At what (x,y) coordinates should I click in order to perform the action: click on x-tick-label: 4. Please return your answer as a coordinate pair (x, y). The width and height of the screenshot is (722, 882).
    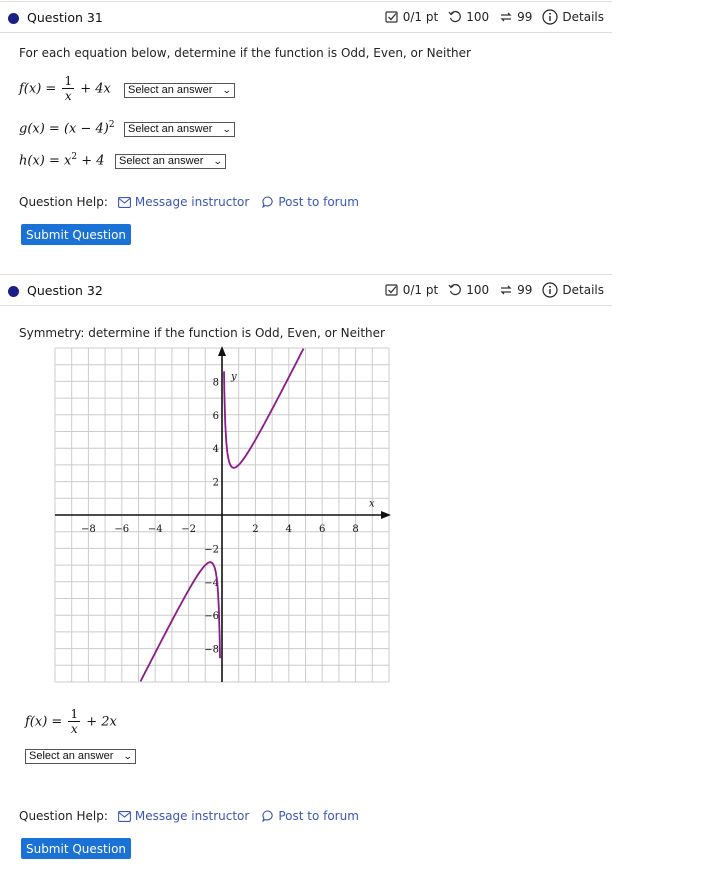
    Looking at the image, I should click on (289, 529).